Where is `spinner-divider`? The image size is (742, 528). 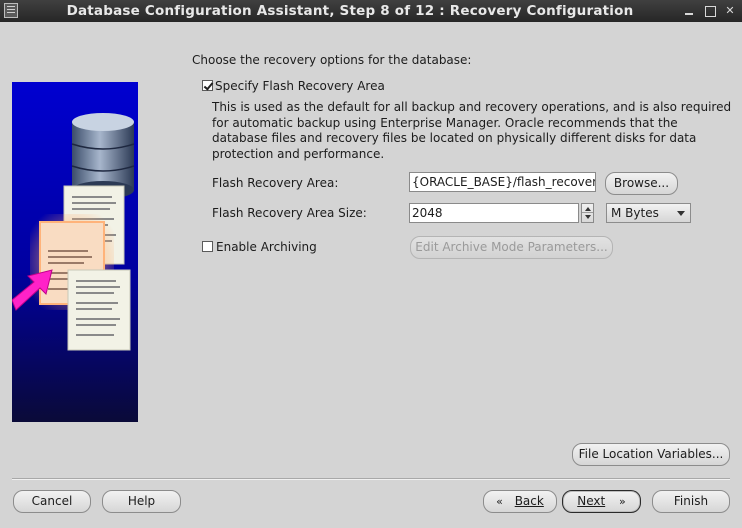 spinner-divider is located at coordinates (587, 212).